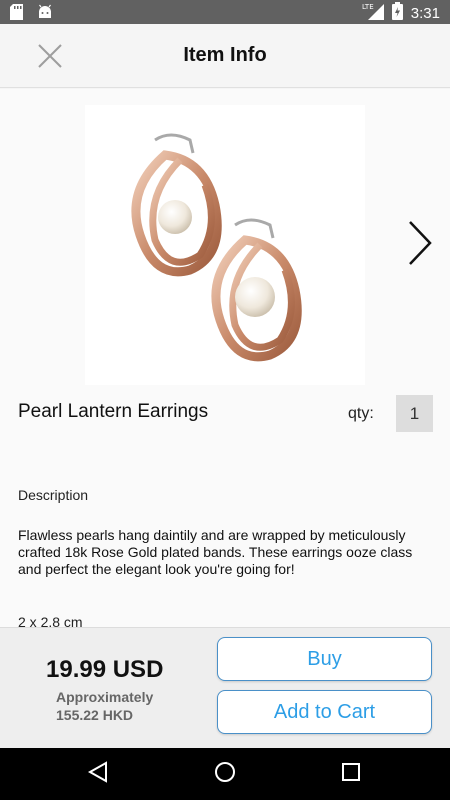 The image size is (450, 800). Describe the element at coordinates (105, 697) in the screenshot. I see `approx-label: Approximately` at that location.